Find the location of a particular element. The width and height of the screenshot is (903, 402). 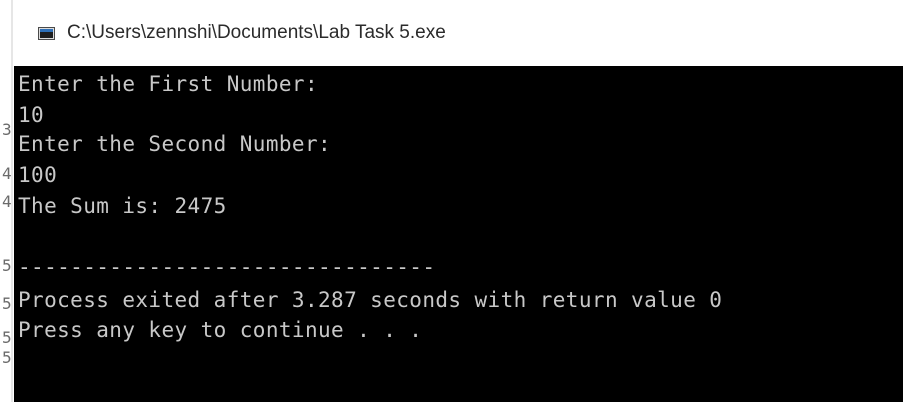

console-line: The Sum is: 2475 is located at coordinates (122, 206).